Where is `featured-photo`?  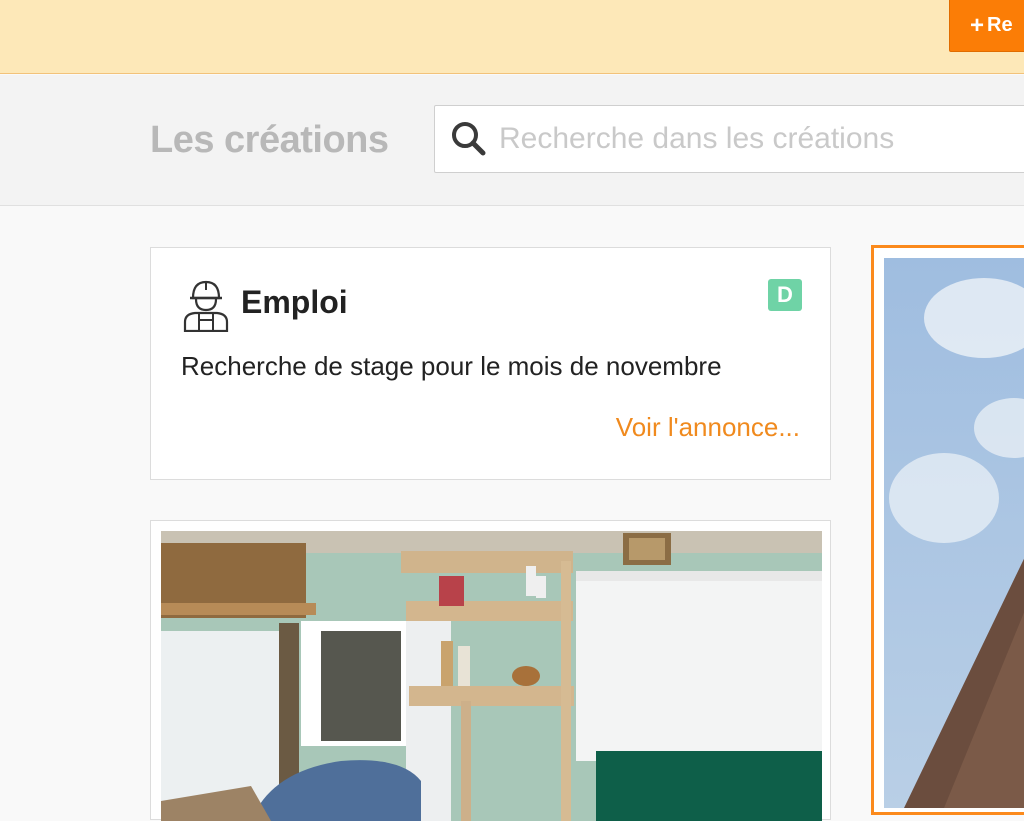
featured-photo is located at coordinates (954, 533).